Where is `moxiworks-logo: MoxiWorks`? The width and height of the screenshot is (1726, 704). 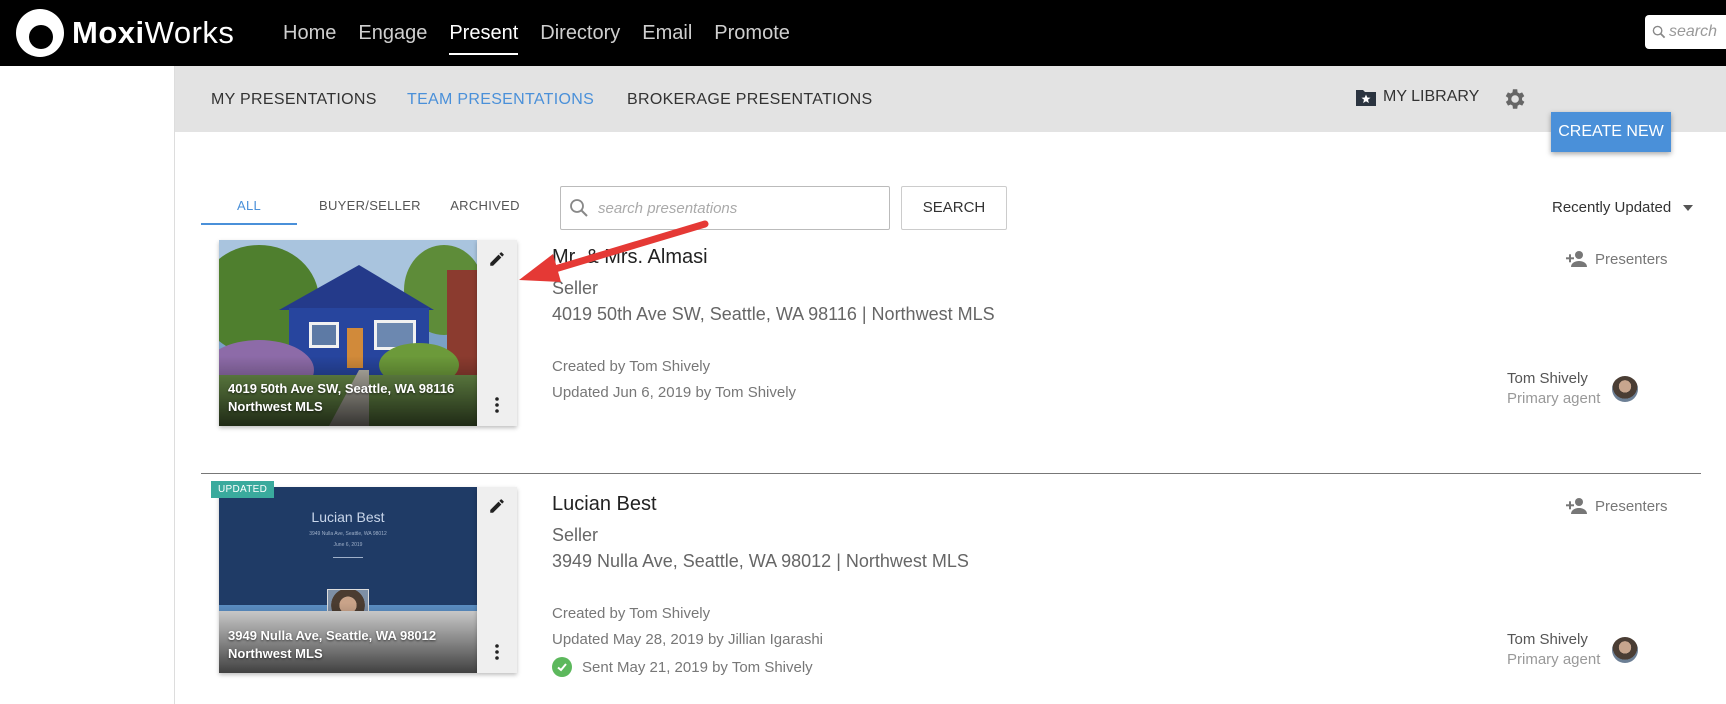
moxiworks-logo: MoxiWorks is located at coordinates (125, 33).